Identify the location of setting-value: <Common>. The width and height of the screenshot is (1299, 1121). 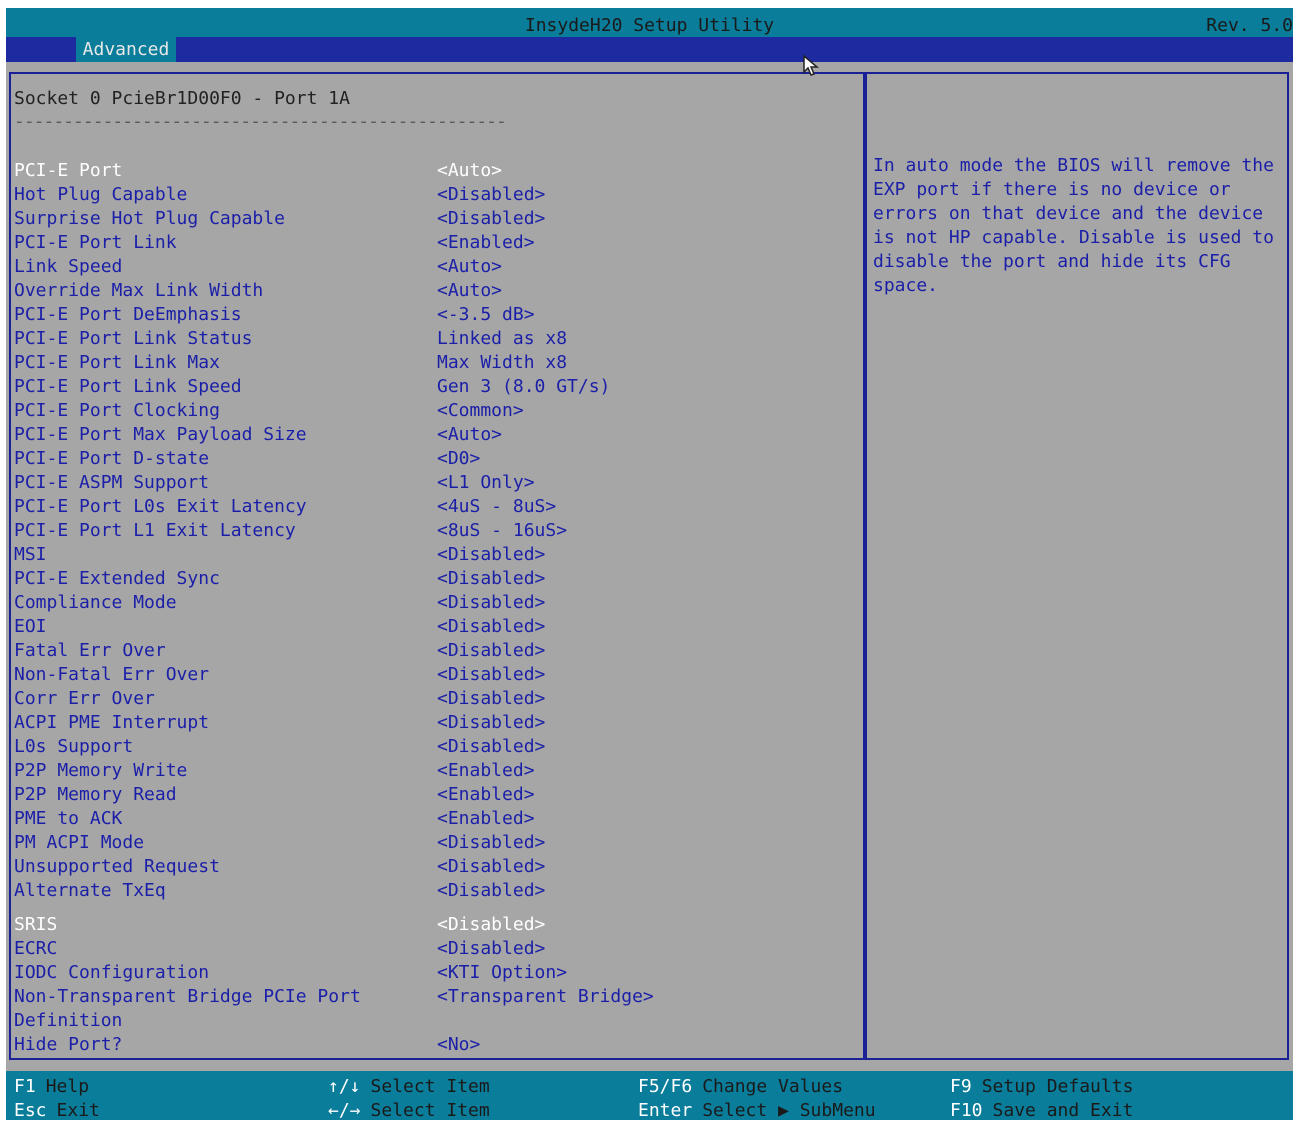
(480, 410).